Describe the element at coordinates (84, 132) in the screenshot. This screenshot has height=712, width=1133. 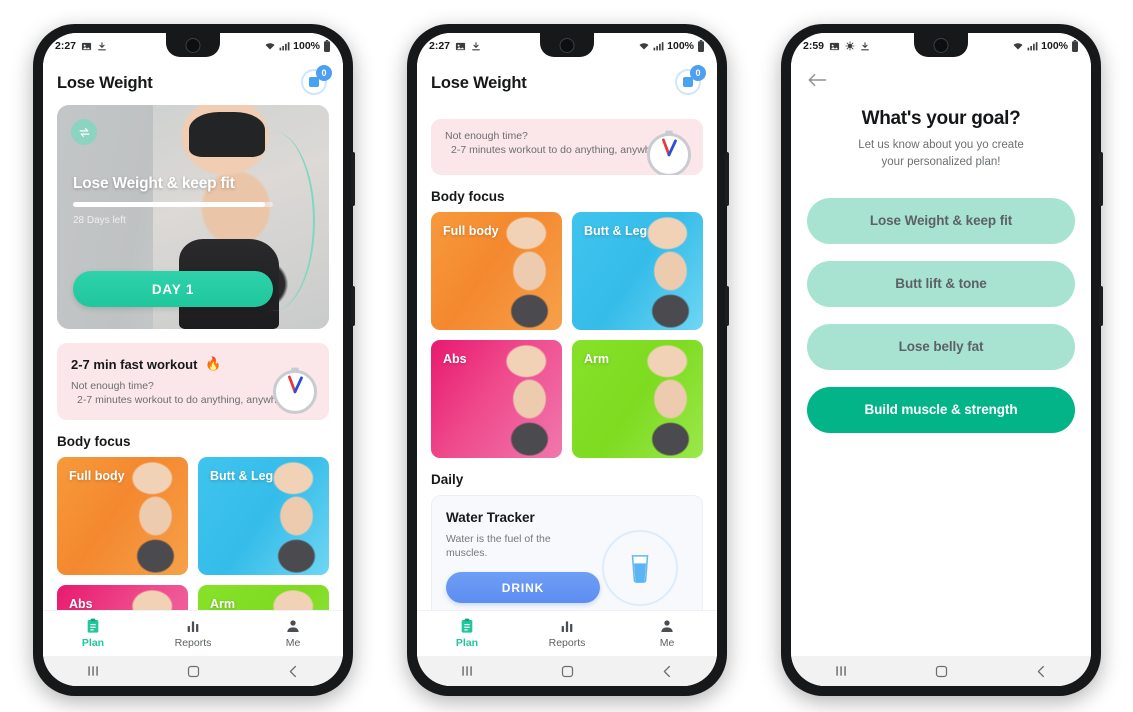
I see `swap-icon` at that location.